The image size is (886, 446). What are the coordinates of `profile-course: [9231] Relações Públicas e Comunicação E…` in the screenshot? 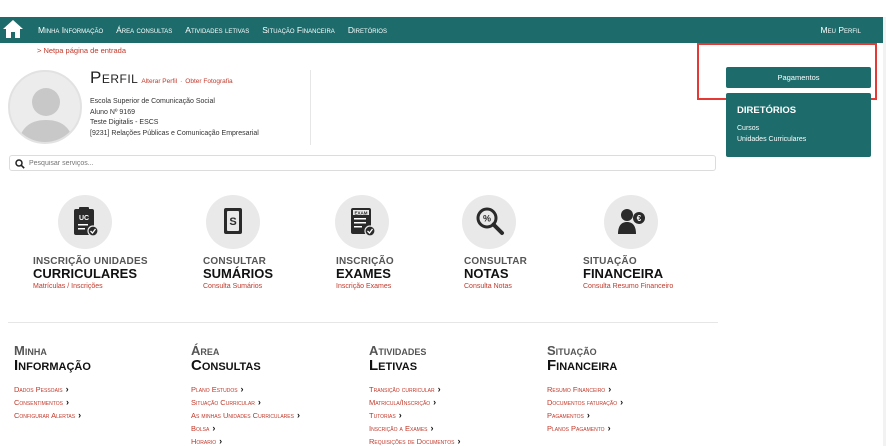 It's located at (174, 133).